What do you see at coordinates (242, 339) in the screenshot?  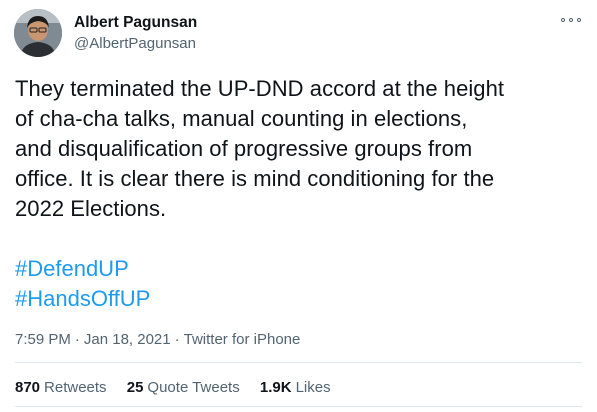 I see `tweet-source: Twitter for iPhone` at bounding box center [242, 339].